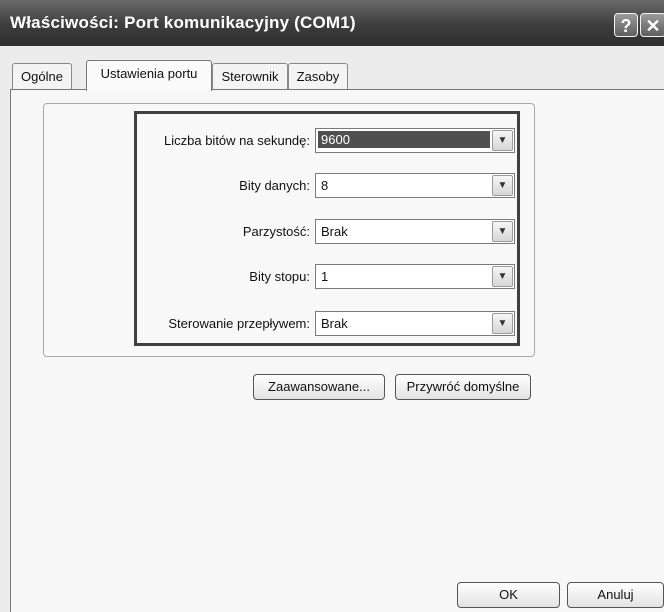 Image resolution: width=664 pixels, height=612 pixels. What do you see at coordinates (276, 231) in the screenshot?
I see `parity-label: Parzystość:` at bounding box center [276, 231].